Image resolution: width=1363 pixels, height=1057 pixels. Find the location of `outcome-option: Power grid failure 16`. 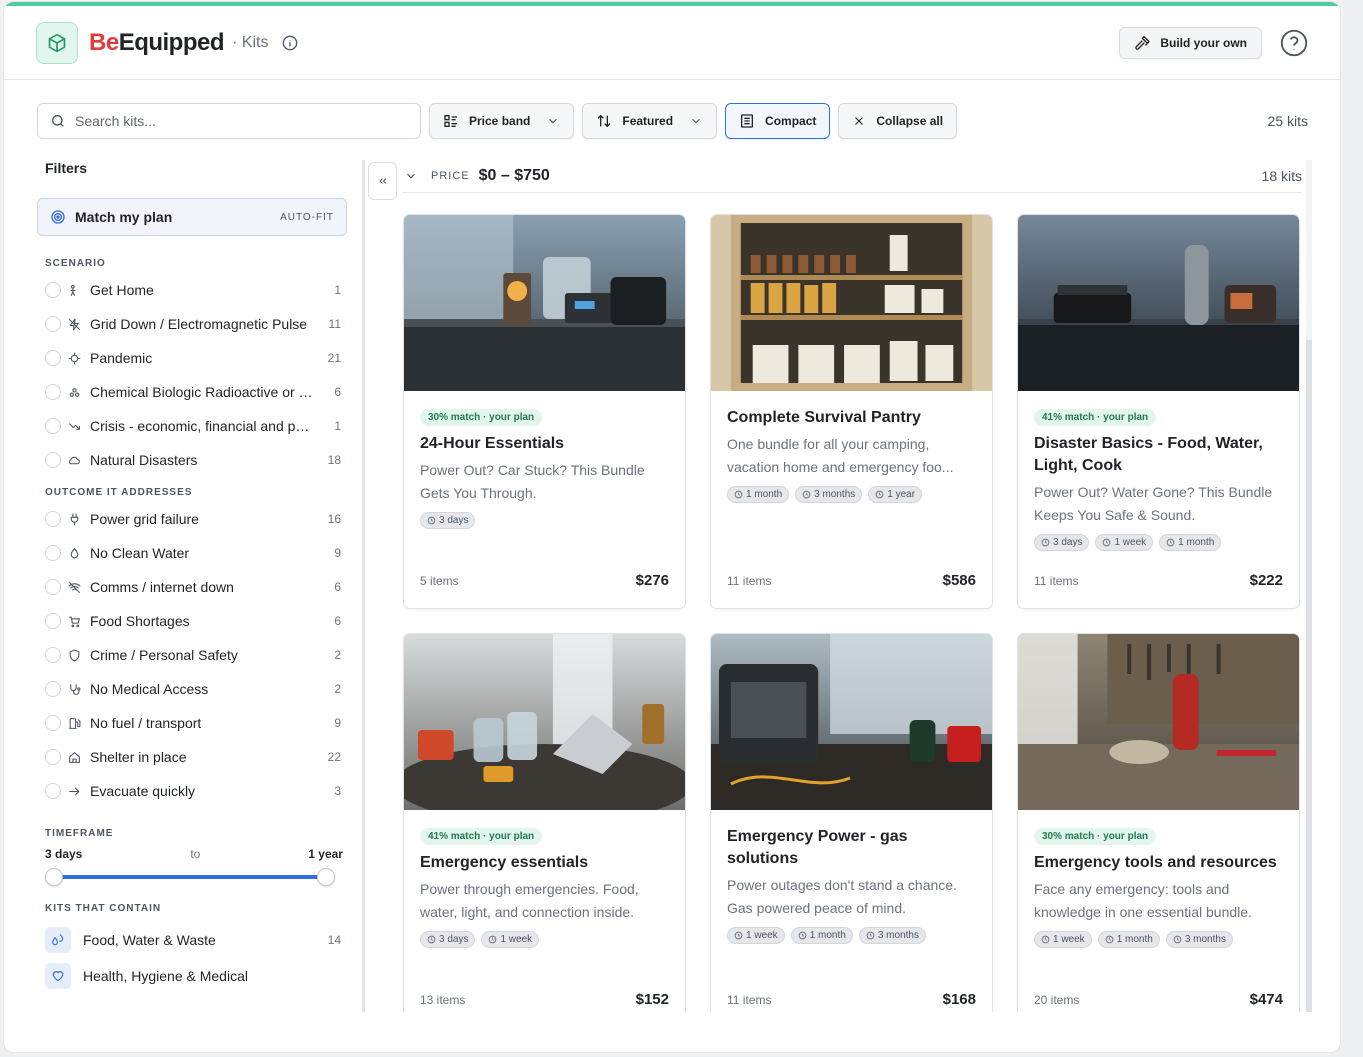

outcome-option: Power grid failure 16 is located at coordinates (192, 519).